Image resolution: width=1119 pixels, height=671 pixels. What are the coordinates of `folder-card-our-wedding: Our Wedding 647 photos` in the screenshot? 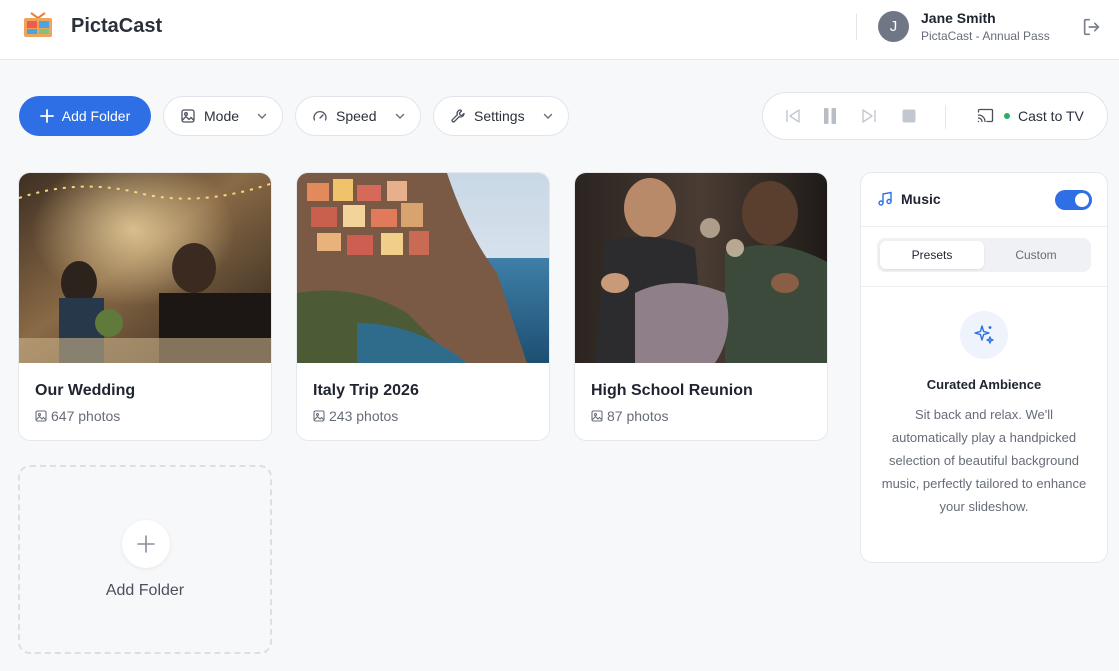 It's located at (145, 306).